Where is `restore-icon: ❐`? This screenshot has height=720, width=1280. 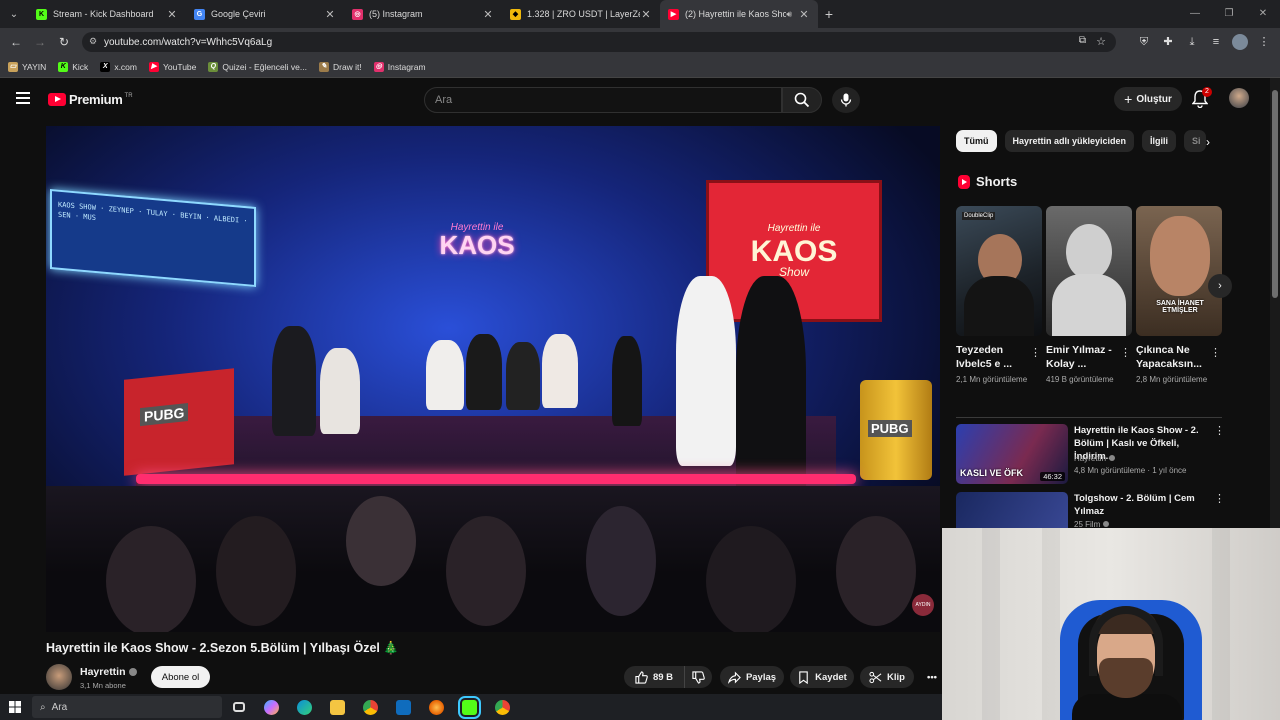 restore-icon: ❐ is located at coordinates (1229, 14).